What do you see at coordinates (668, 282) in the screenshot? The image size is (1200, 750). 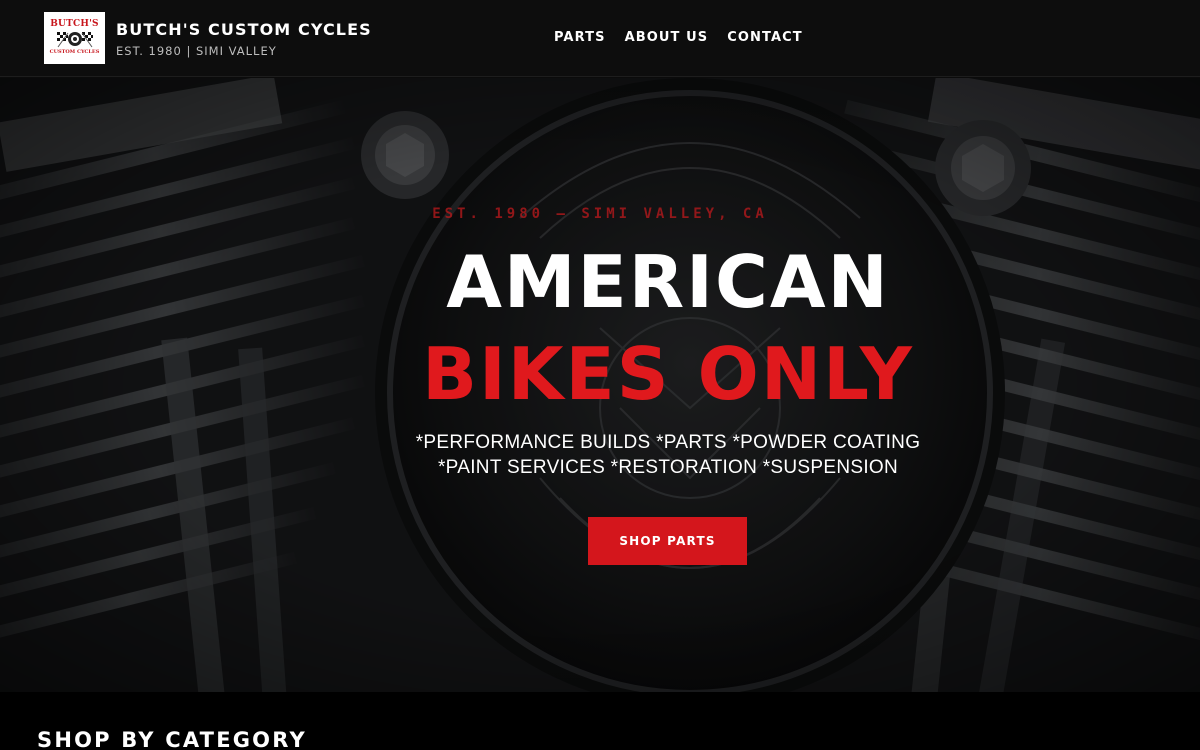 I see `hero-title-line-1: AMERICAN` at bounding box center [668, 282].